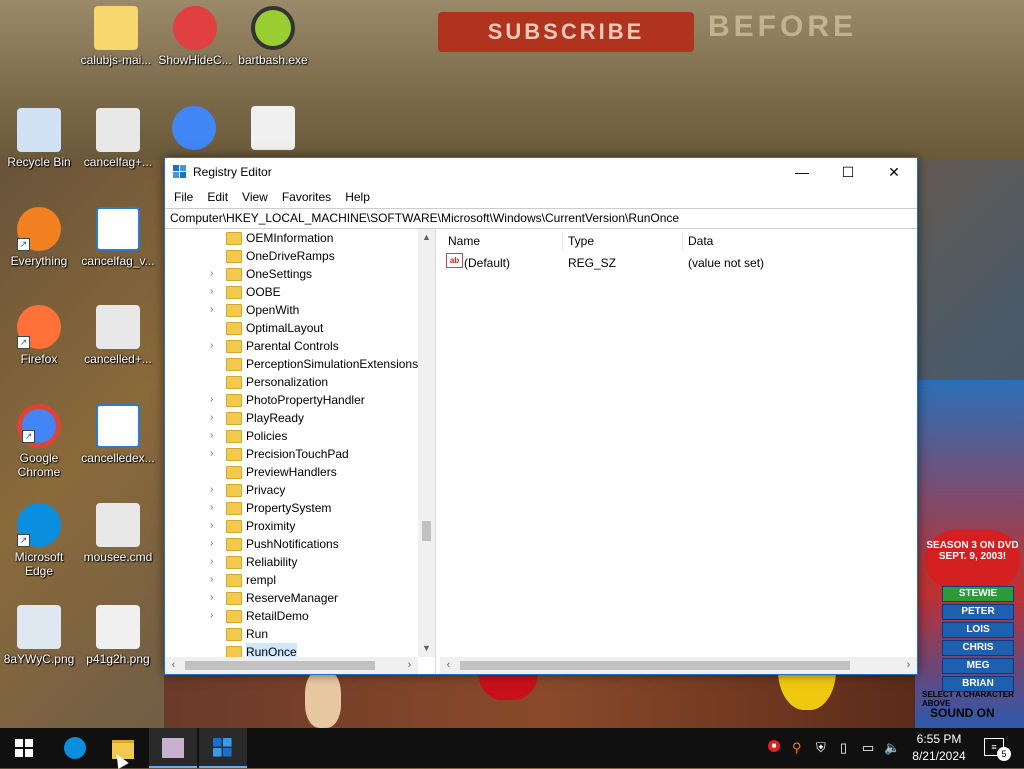 The image size is (1024, 769). What do you see at coordinates (291, 562) in the screenshot?
I see `tree-key-row: › Reliability` at bounding box center [291, 562].